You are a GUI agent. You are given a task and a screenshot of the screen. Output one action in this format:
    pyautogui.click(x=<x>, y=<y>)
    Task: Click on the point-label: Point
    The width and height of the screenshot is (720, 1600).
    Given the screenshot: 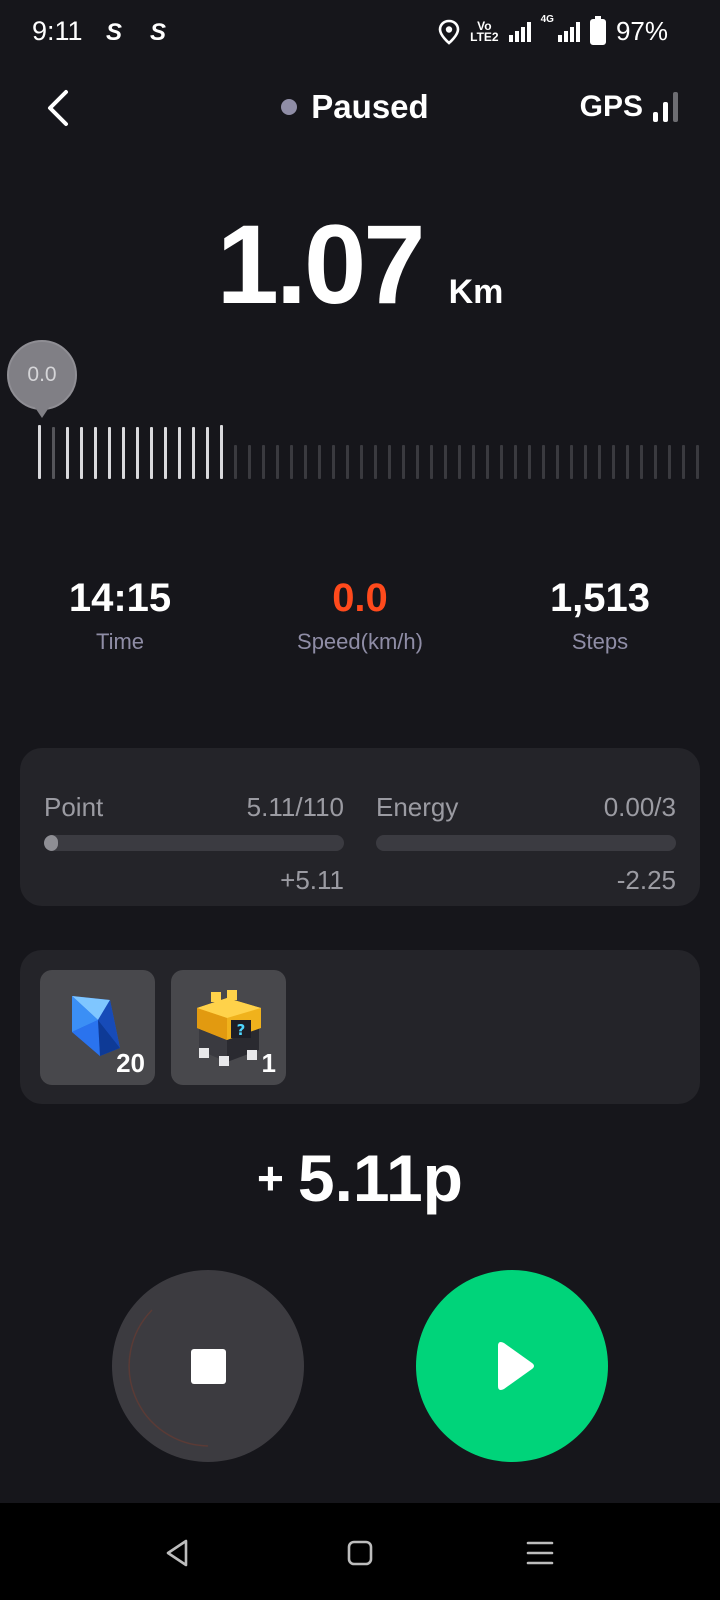 What is the action you would take?
    pyautogui.click(x=74, y=807)
    